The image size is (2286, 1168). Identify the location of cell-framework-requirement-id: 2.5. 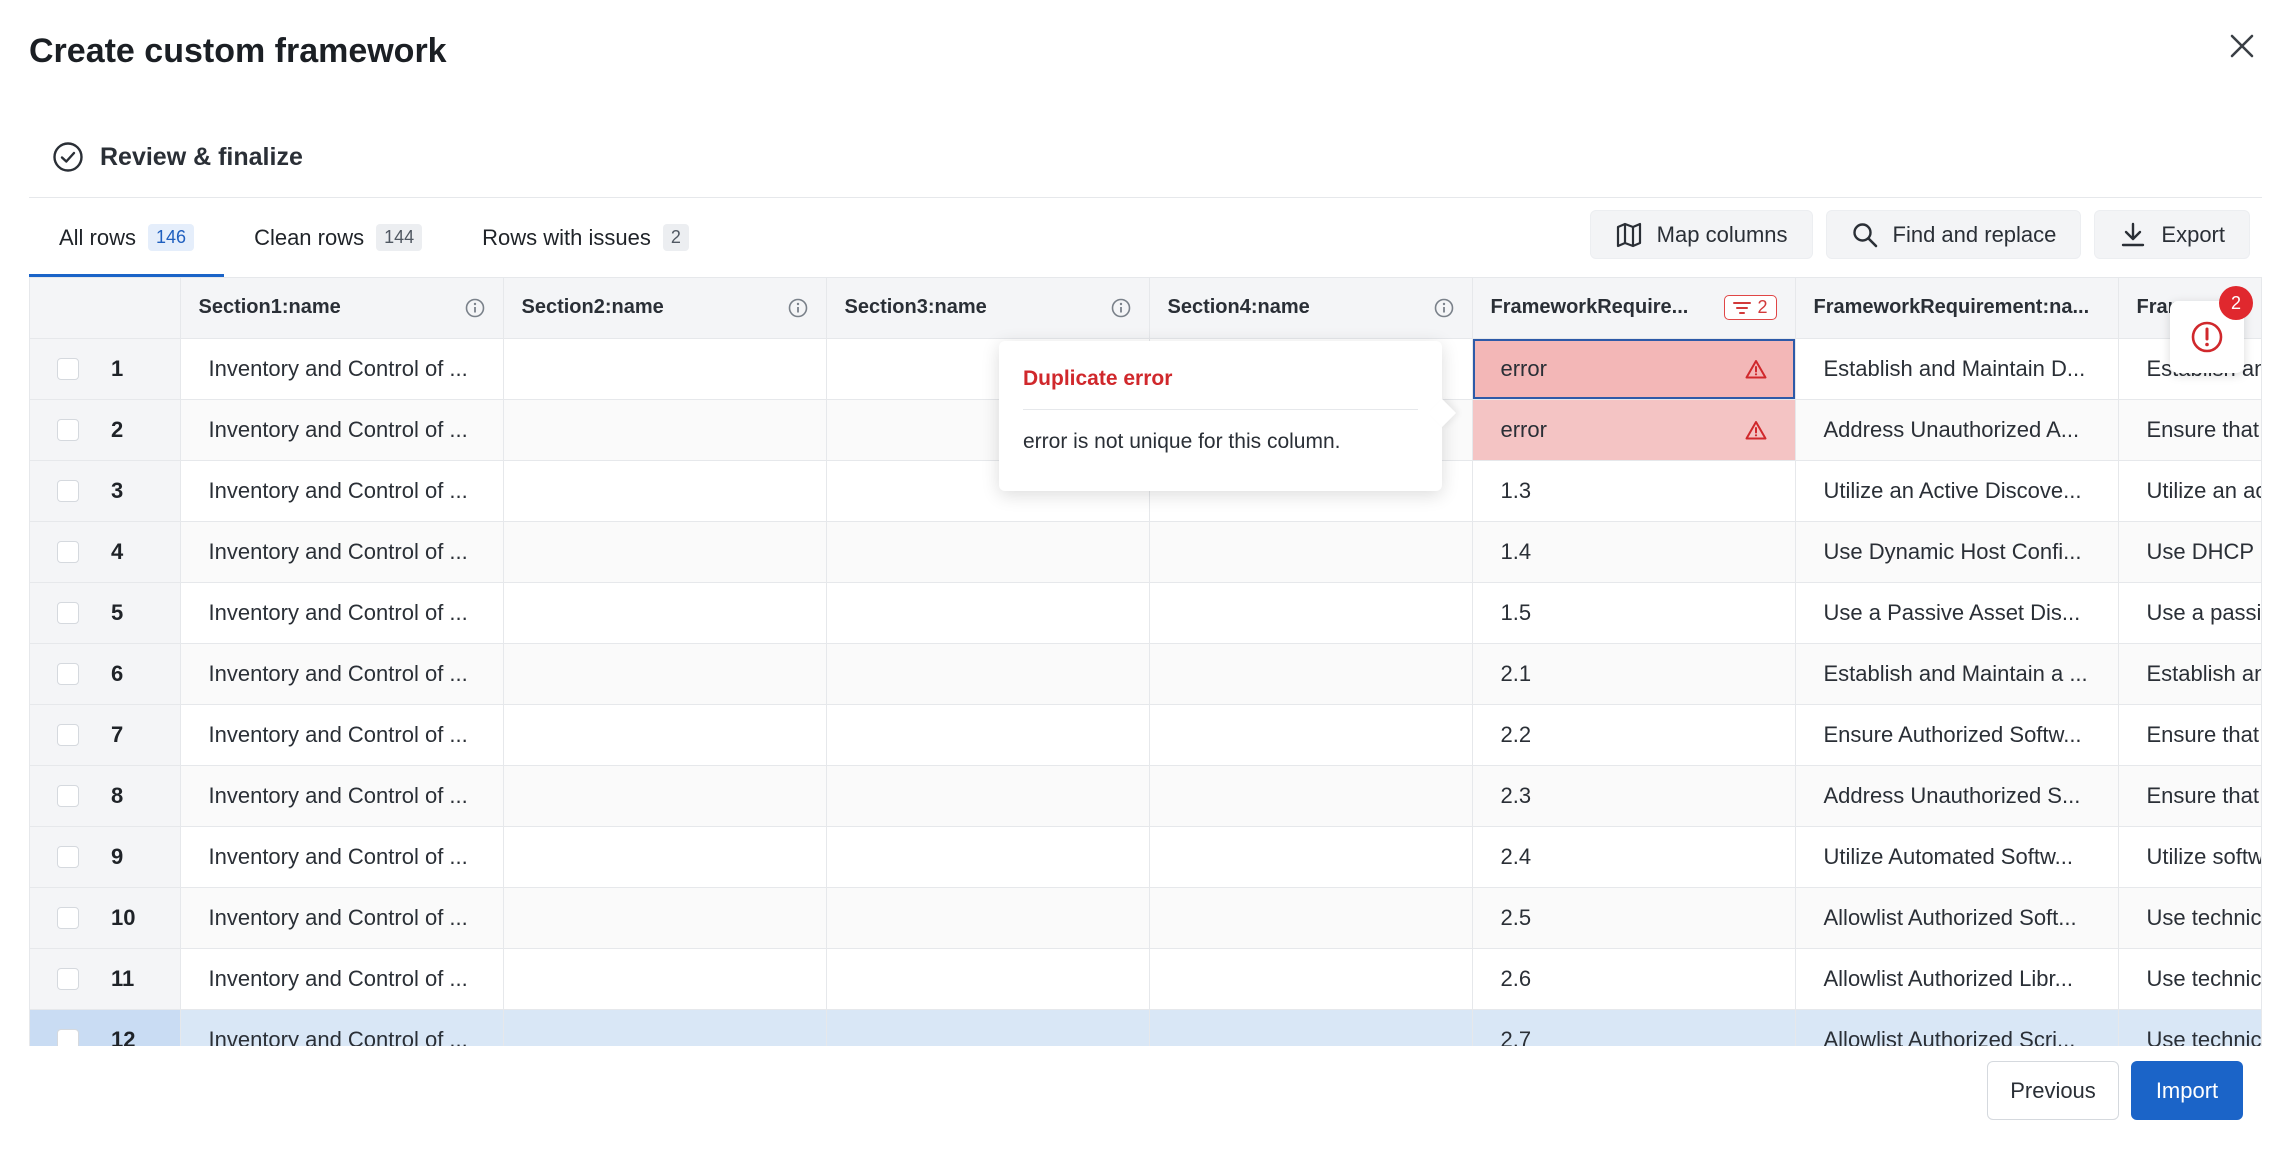
(1634, 918).